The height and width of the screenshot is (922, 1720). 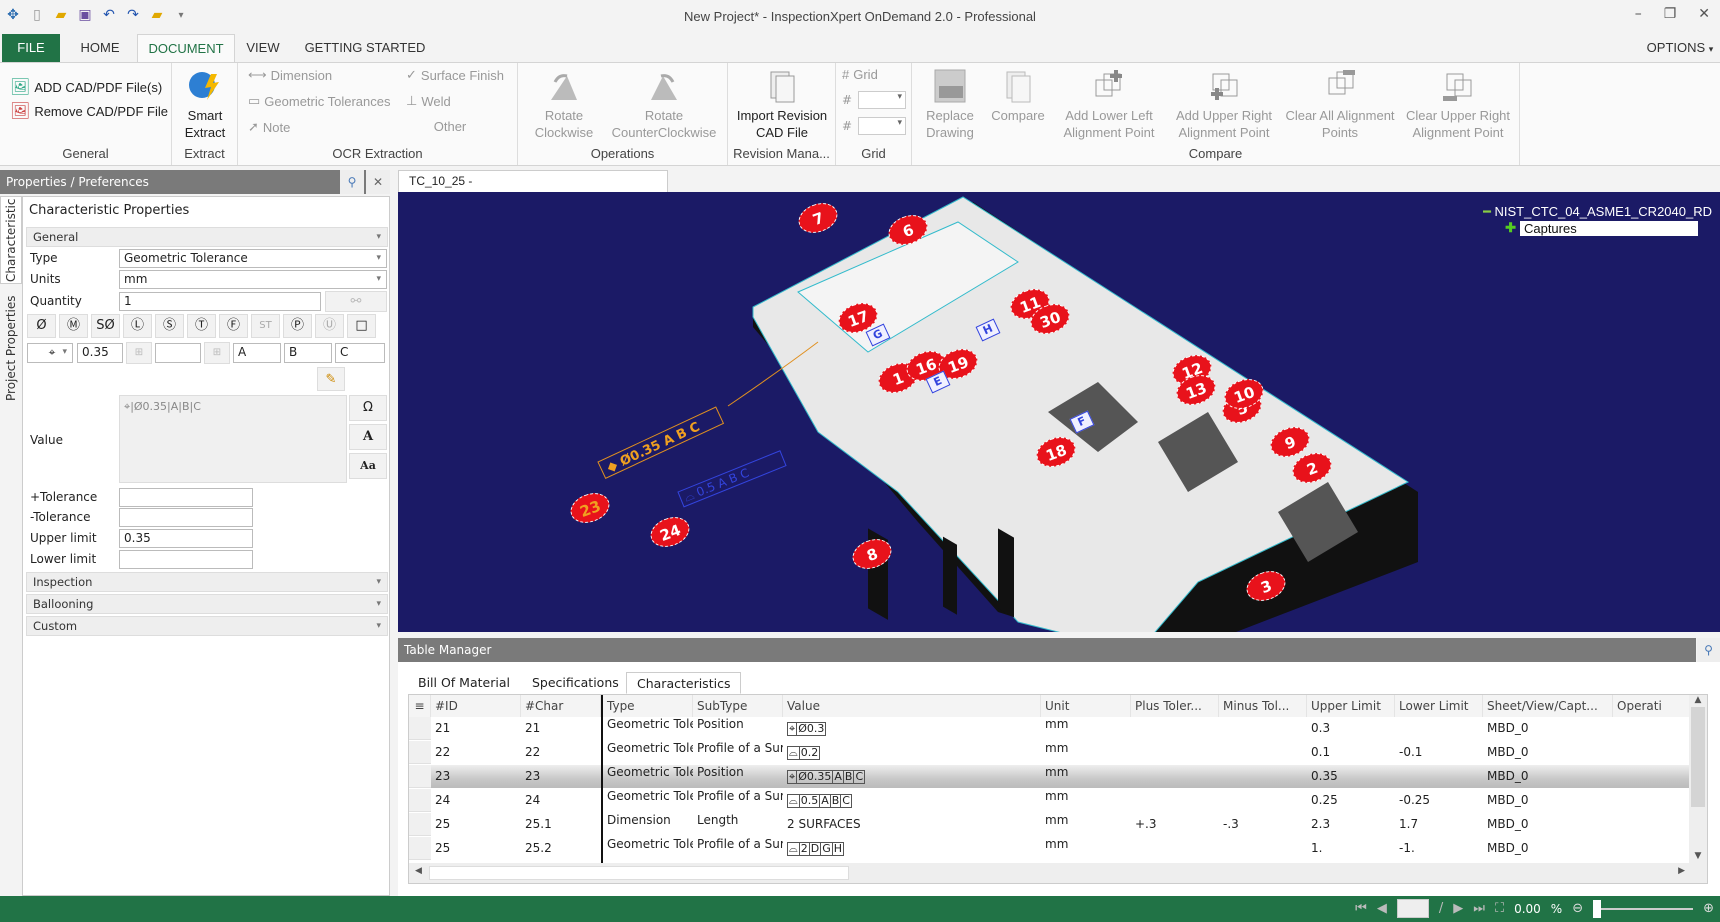 What do you see at coordinates (1382, 908) in the screenshot?
I see `prev-page-icon: ◀` at bounding box center [1382, 908].